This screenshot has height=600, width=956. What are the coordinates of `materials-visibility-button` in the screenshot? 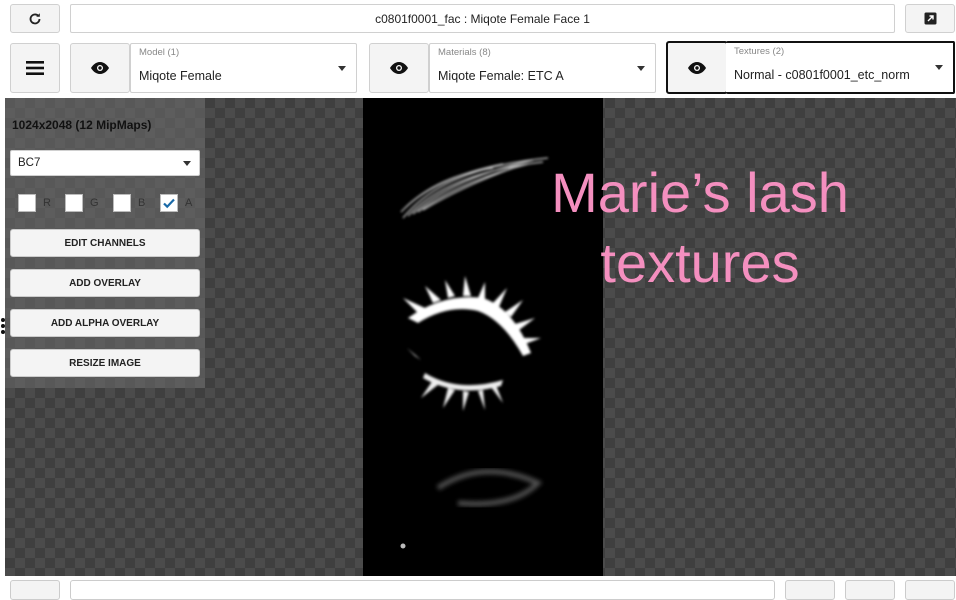 It's located at (399, 68).